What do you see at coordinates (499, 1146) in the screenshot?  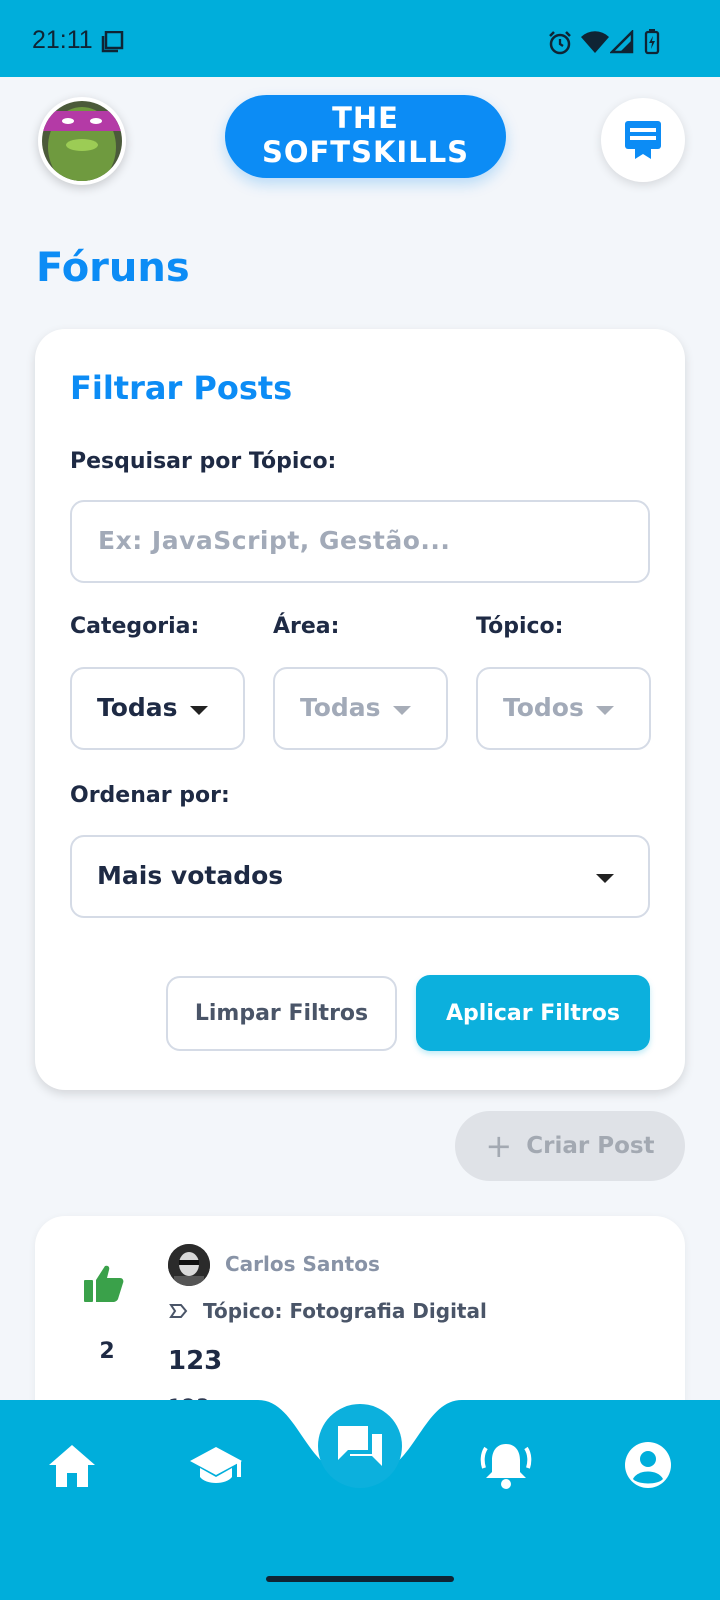 I see `plus-icon: +` at bounding box center [499, 1146].